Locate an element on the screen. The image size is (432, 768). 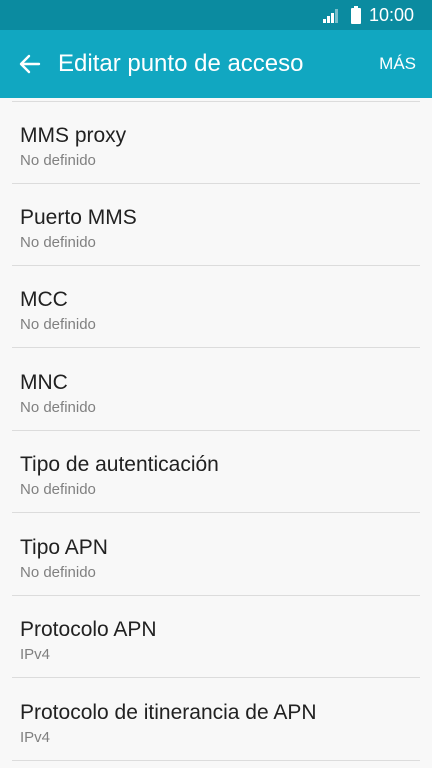
app-bar: Editar punto de acceso MÁS is located at coordinates (216, 64).